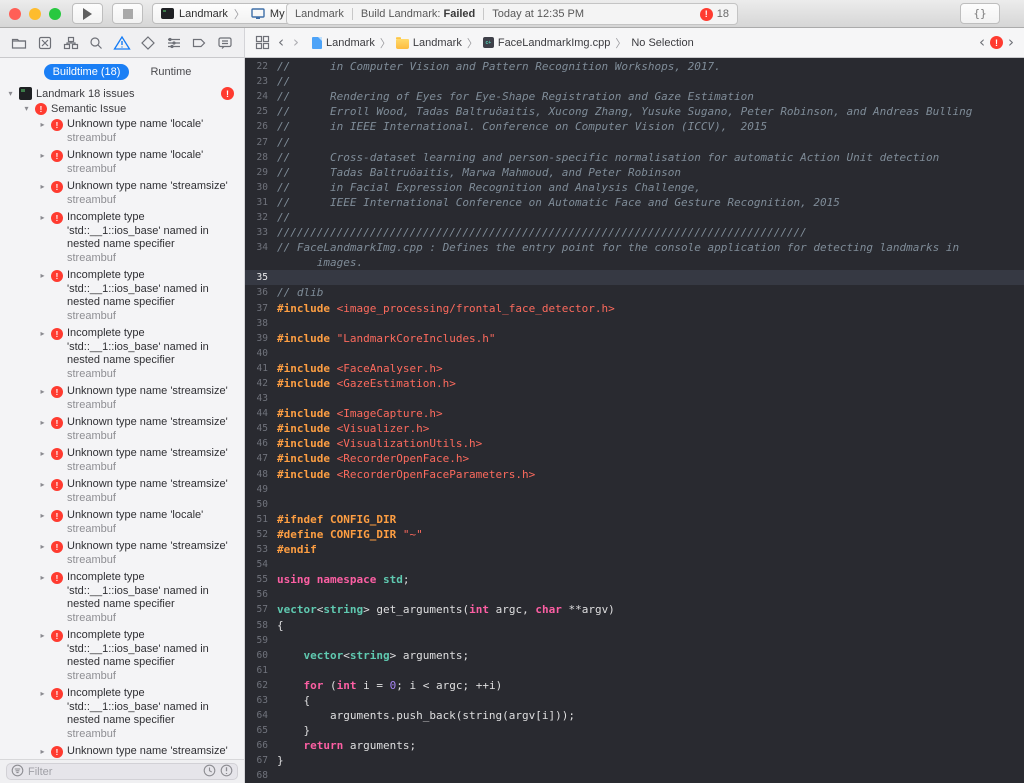 The height and width of the screenshot is (783, 1024). Describe the element at coordinates (634, 640) in the screenshot. I see `code-line: 59` at that location.